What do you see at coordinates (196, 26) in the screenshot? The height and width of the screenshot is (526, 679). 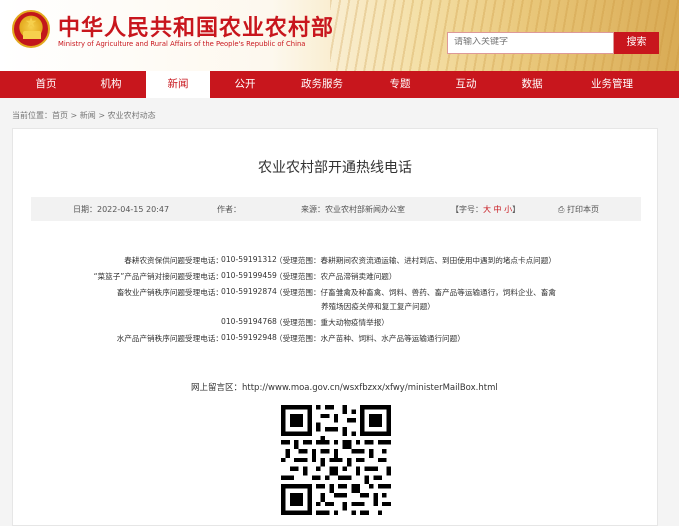 I see `site-title: 中华人民共和国农业农村部` at bounding box center [196, 26].